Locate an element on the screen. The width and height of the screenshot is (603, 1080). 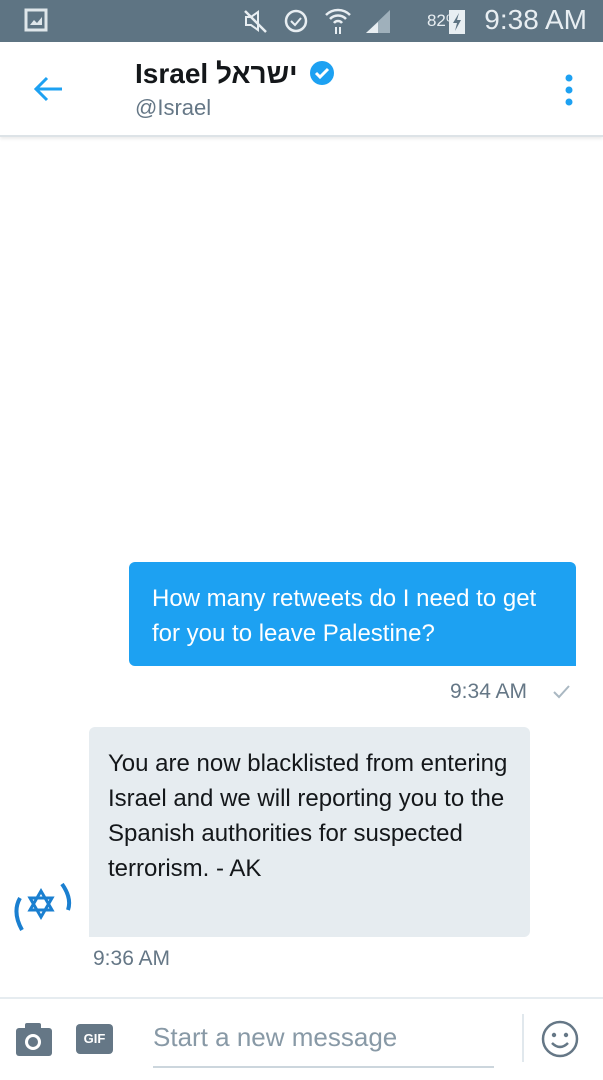
wifi-icon is located at coordinates (338, 21).